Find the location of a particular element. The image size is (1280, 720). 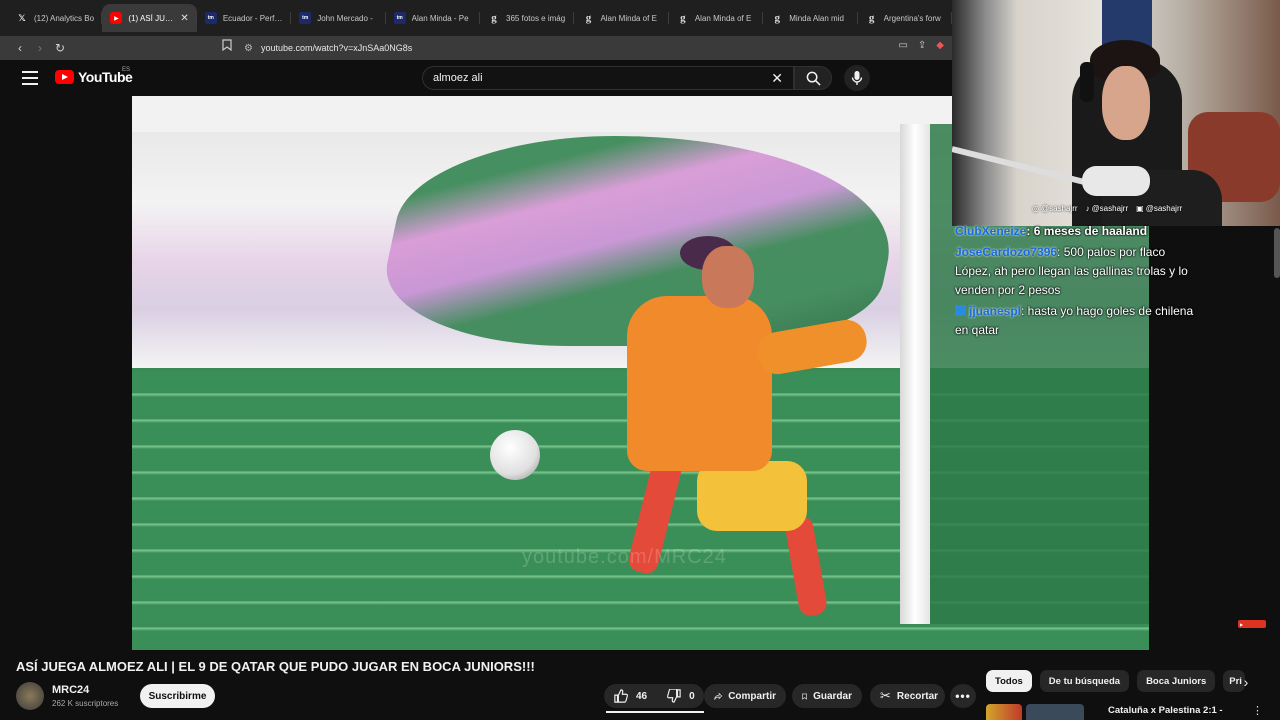

goal-post is located at coordinates (915, 374).